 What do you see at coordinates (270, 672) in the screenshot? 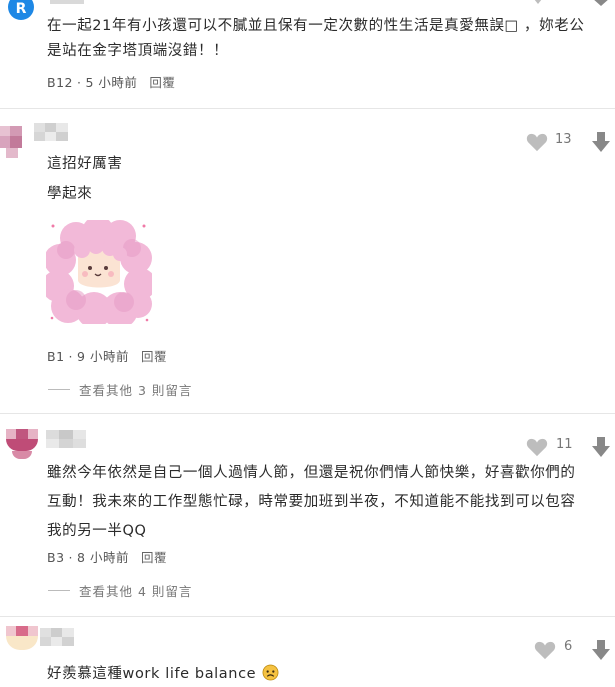
I see `worried-emoji-icon` at bounding box center [270, 672].